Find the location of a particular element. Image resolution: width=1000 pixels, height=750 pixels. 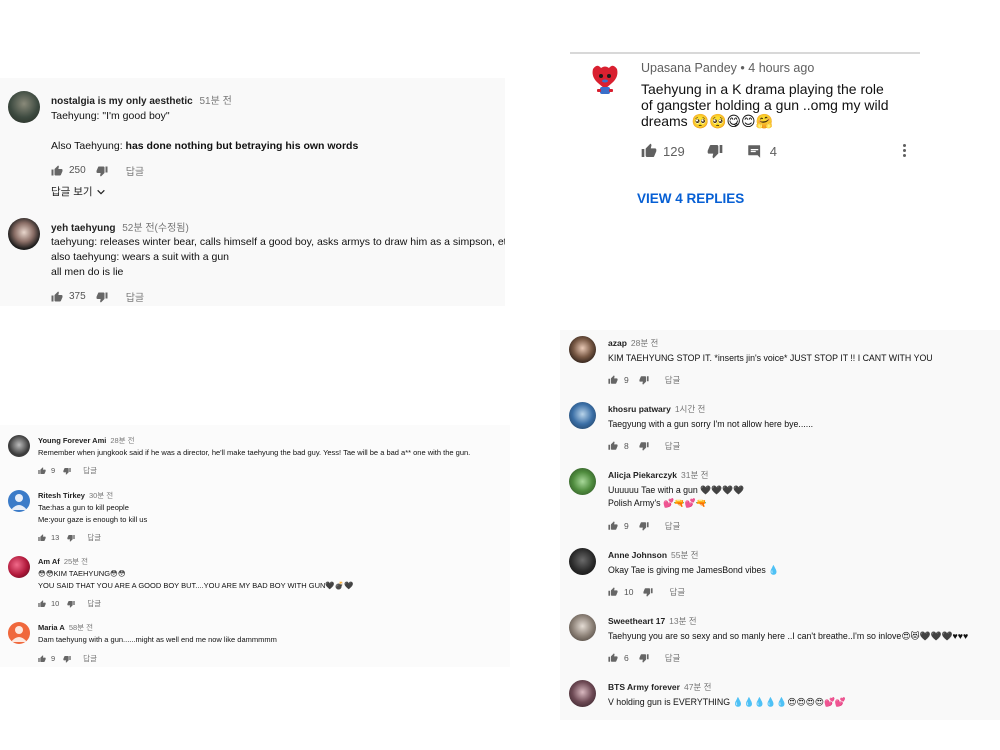

avatar-tata is located at coordinates (605, 80).